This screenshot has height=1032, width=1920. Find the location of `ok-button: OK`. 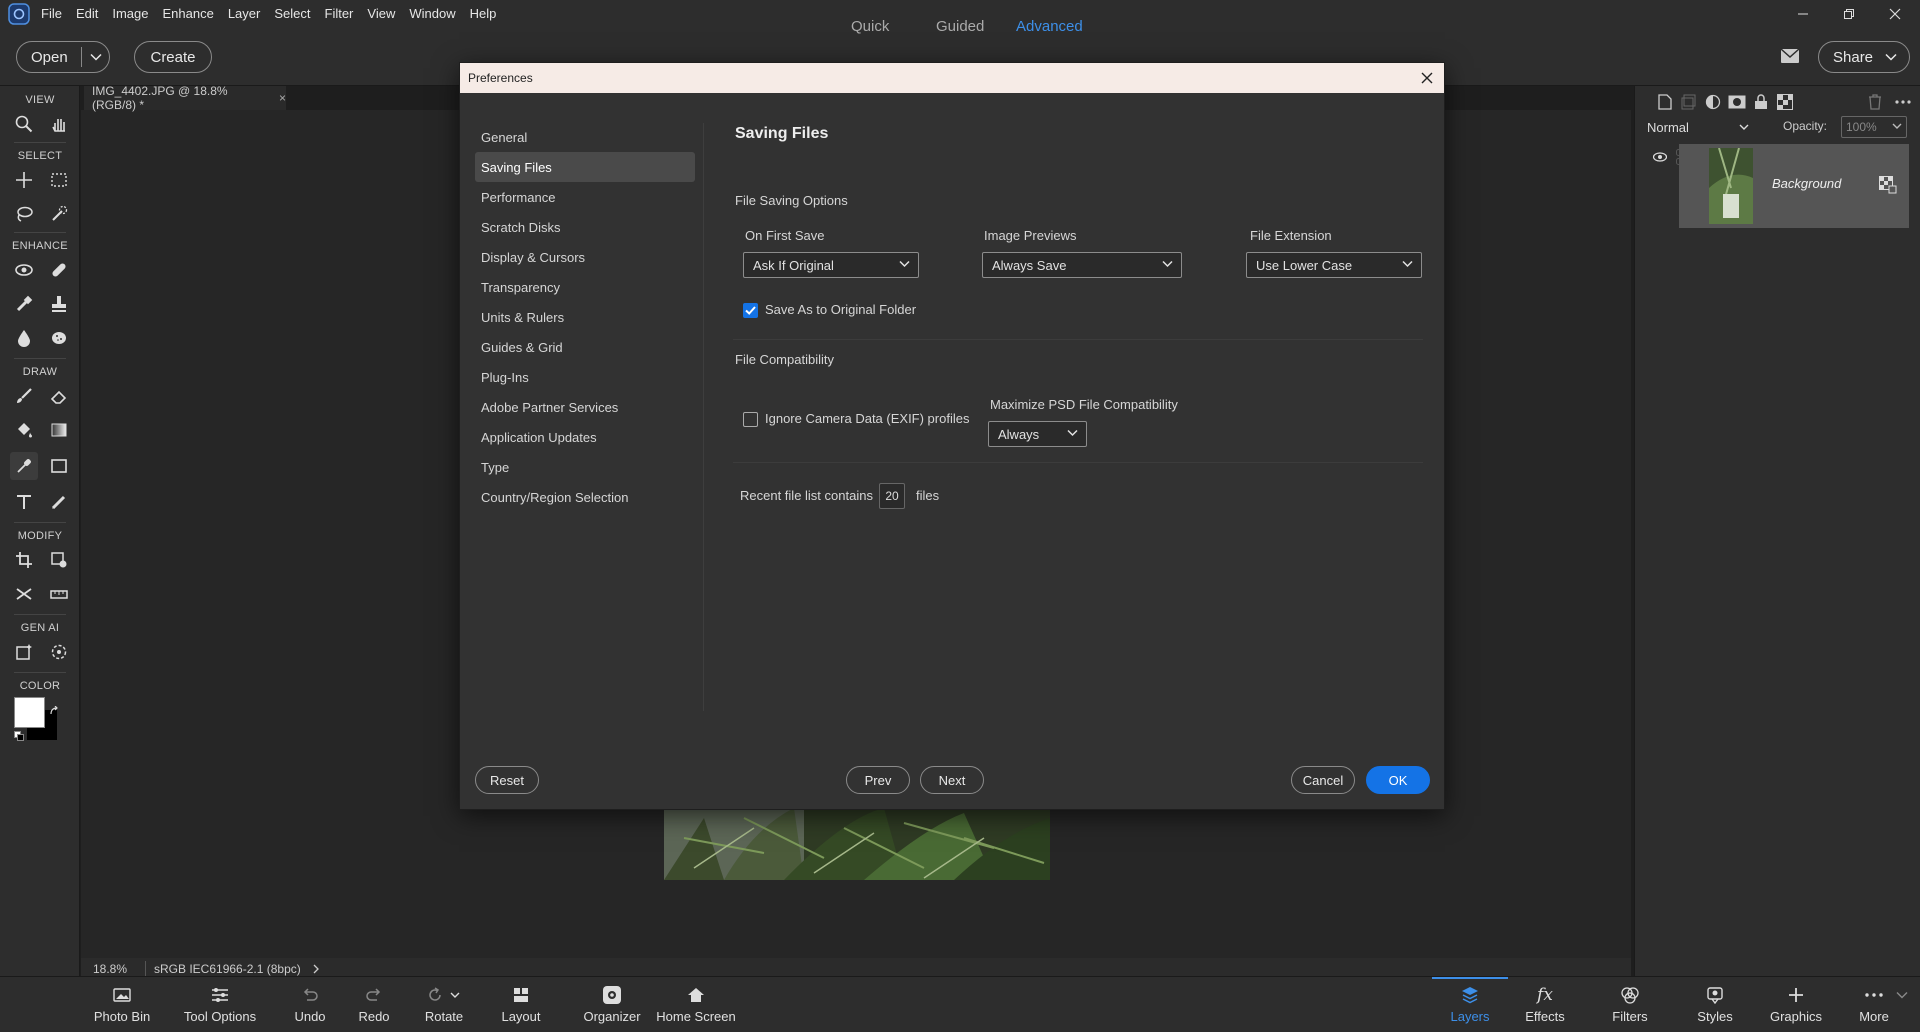

ok-button: OK is located at coordinates (1398, 780).